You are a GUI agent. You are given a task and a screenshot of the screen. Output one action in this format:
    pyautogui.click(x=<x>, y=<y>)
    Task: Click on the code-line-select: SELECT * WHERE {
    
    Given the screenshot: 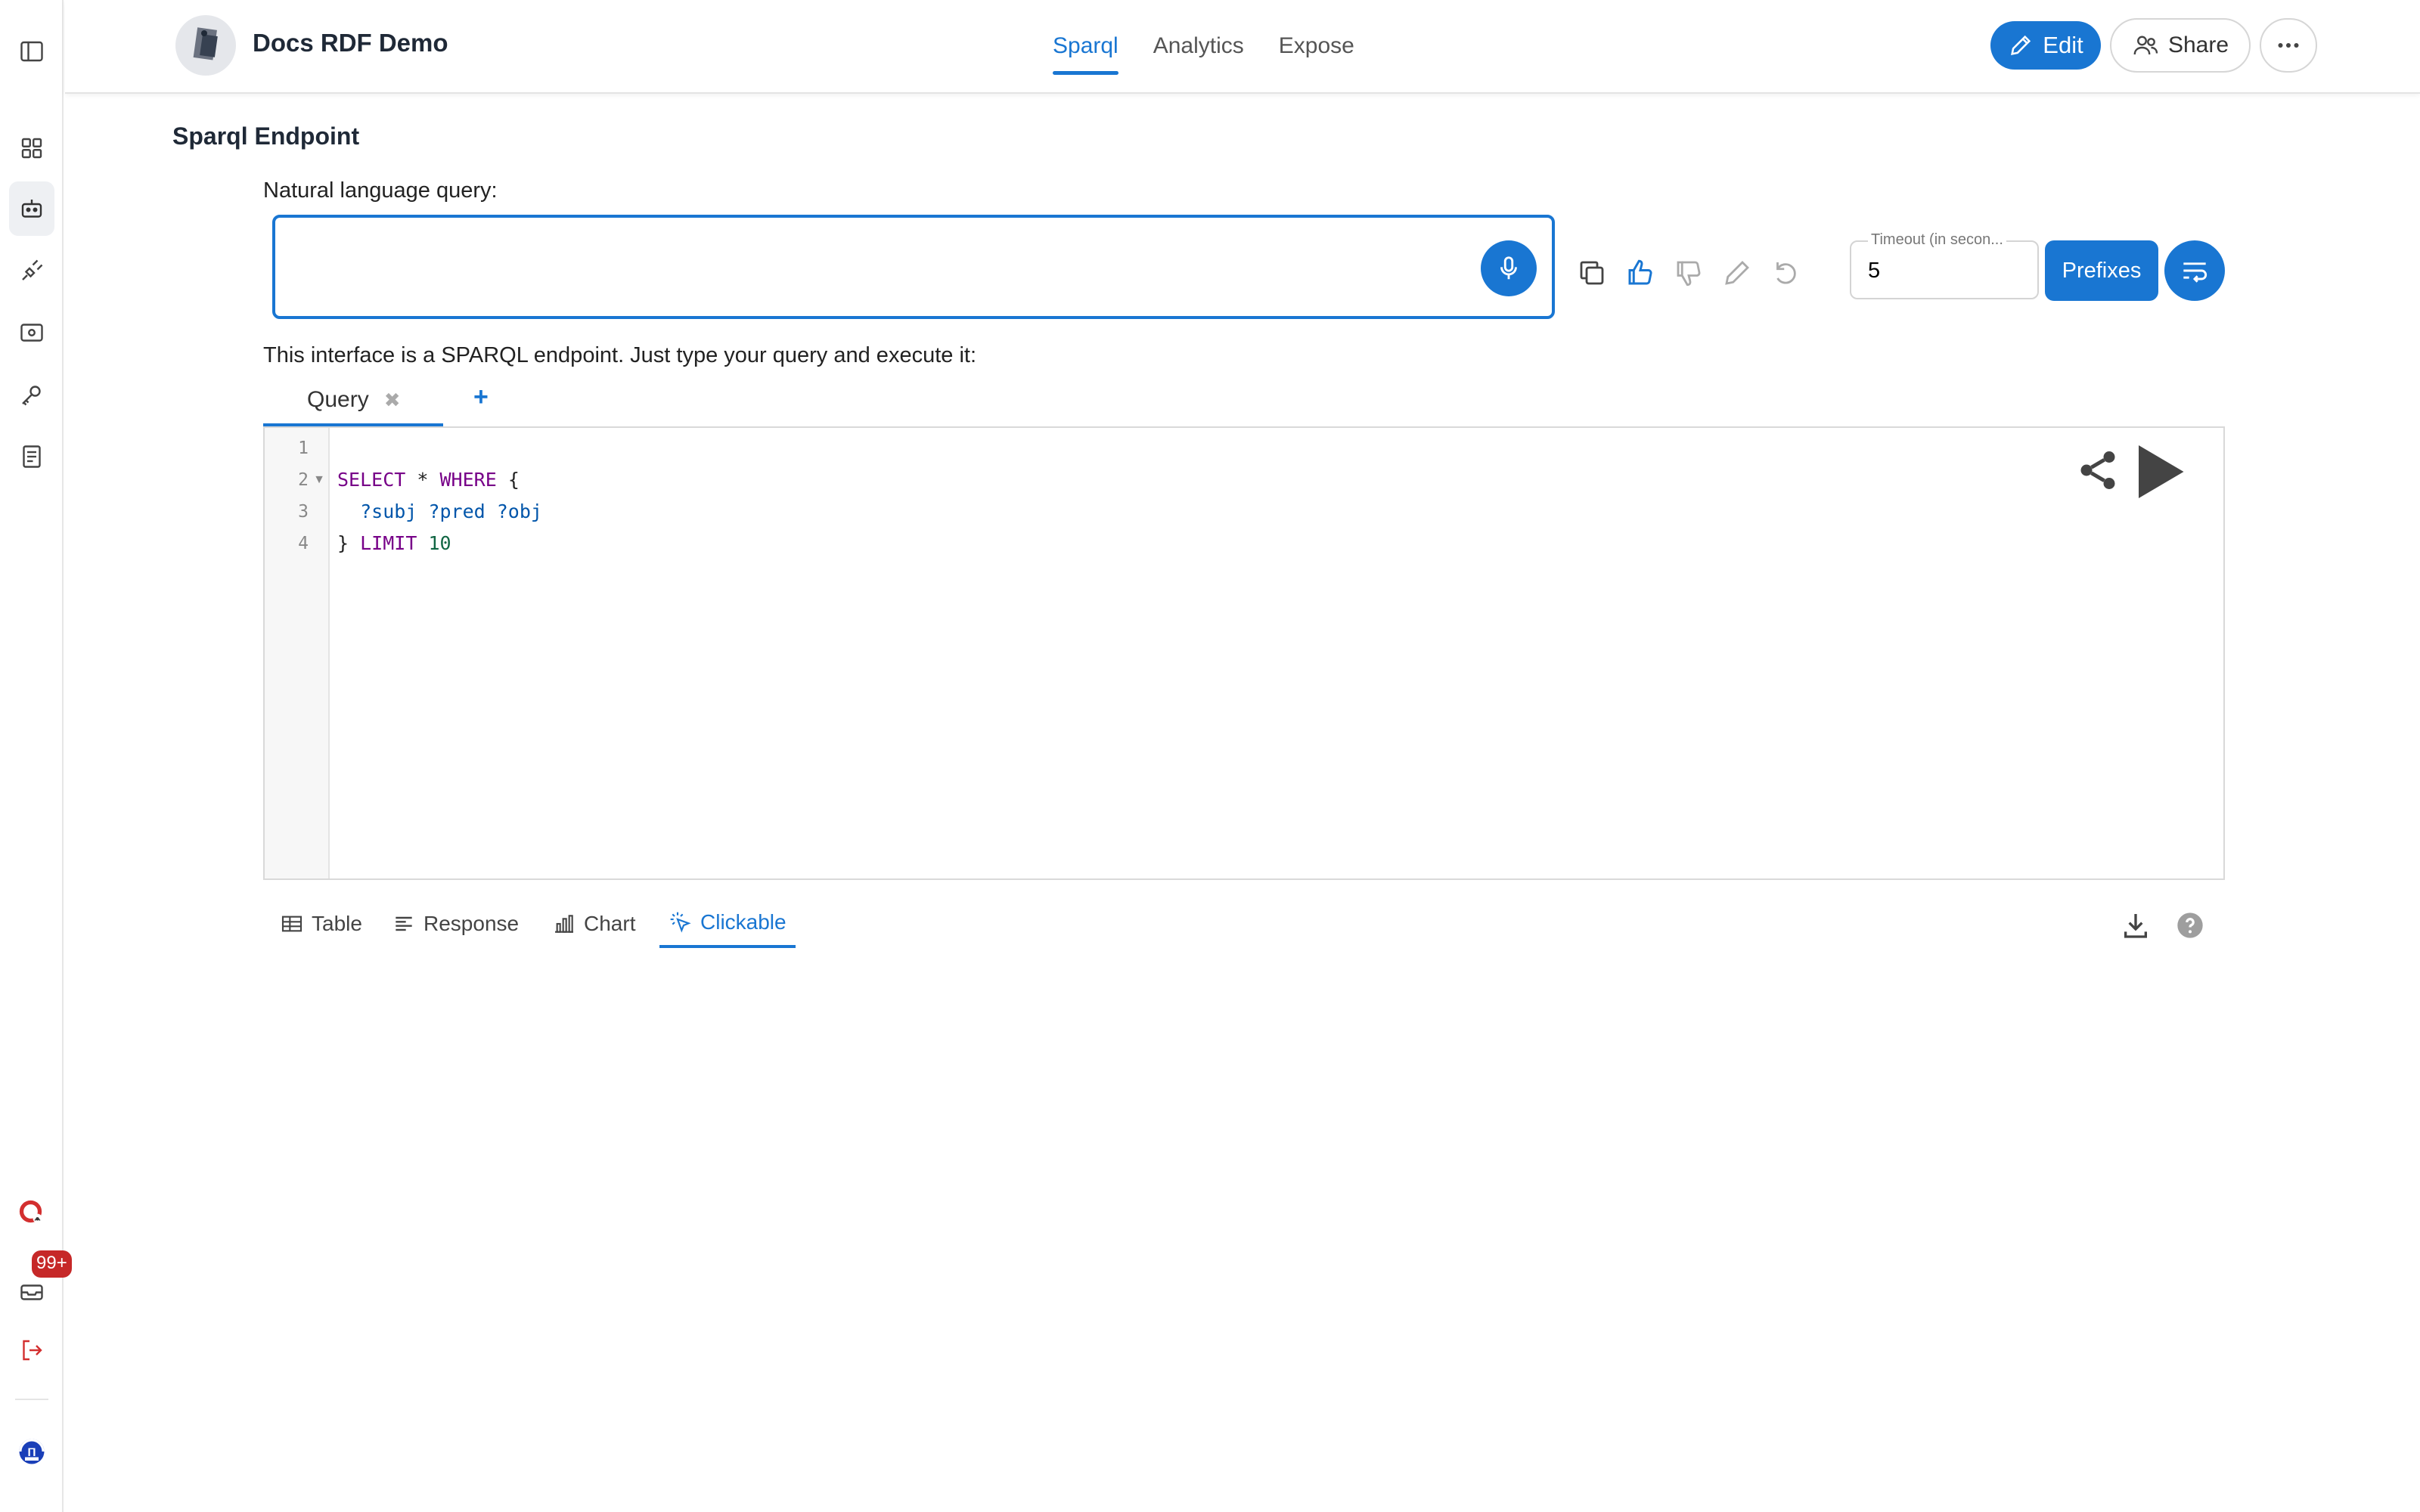 What is the action you would take?
    pyautogui.click(x=428, y=480)
    